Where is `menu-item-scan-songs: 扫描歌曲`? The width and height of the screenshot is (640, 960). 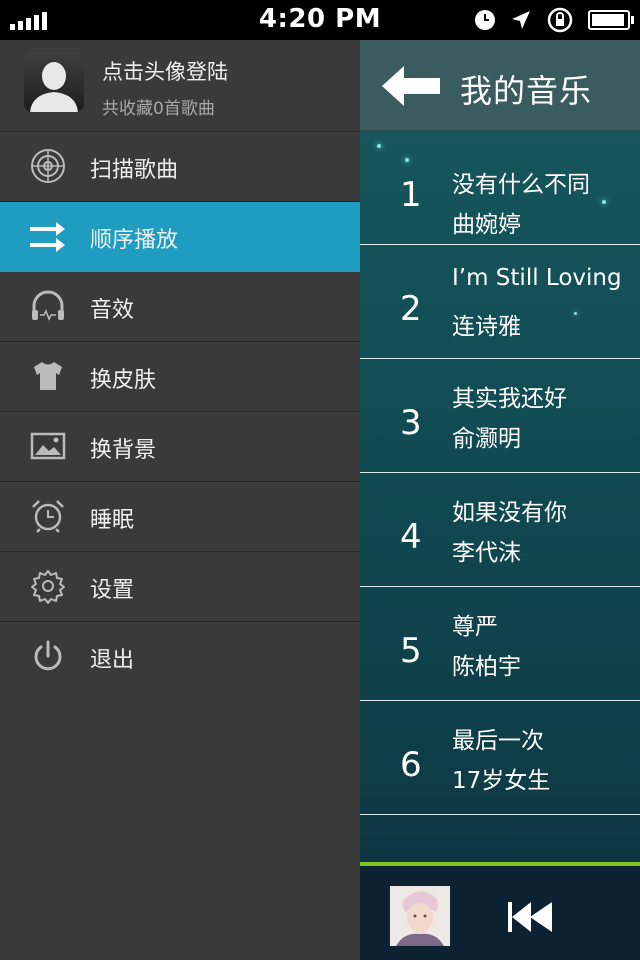 menu-item-scan-songs: 扫描歌曲 is located at coordinates (180, 167).